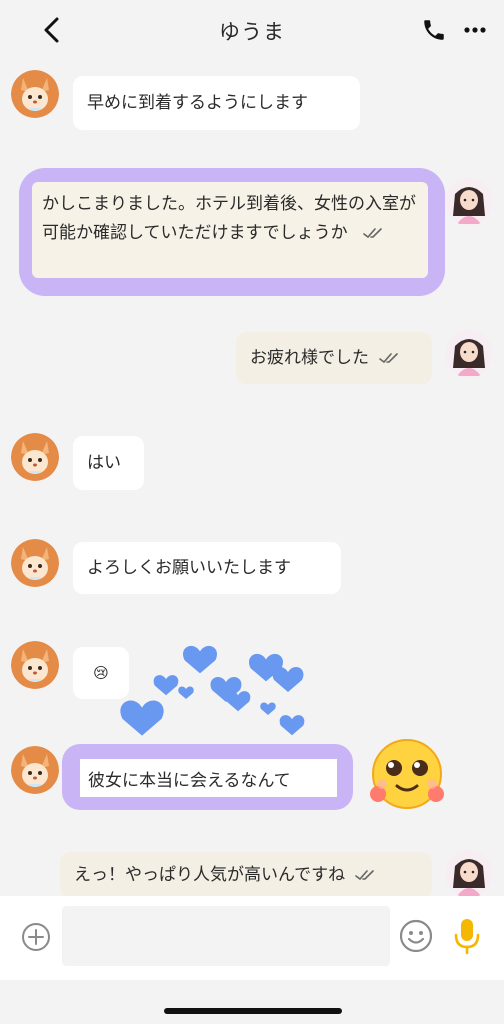 This screenshot has height=1024, width=504. What do you see at coordinates (309, 357) in the screenshot?
I see `message-text: お疲れ様でした` at bounding box center [309, 357].